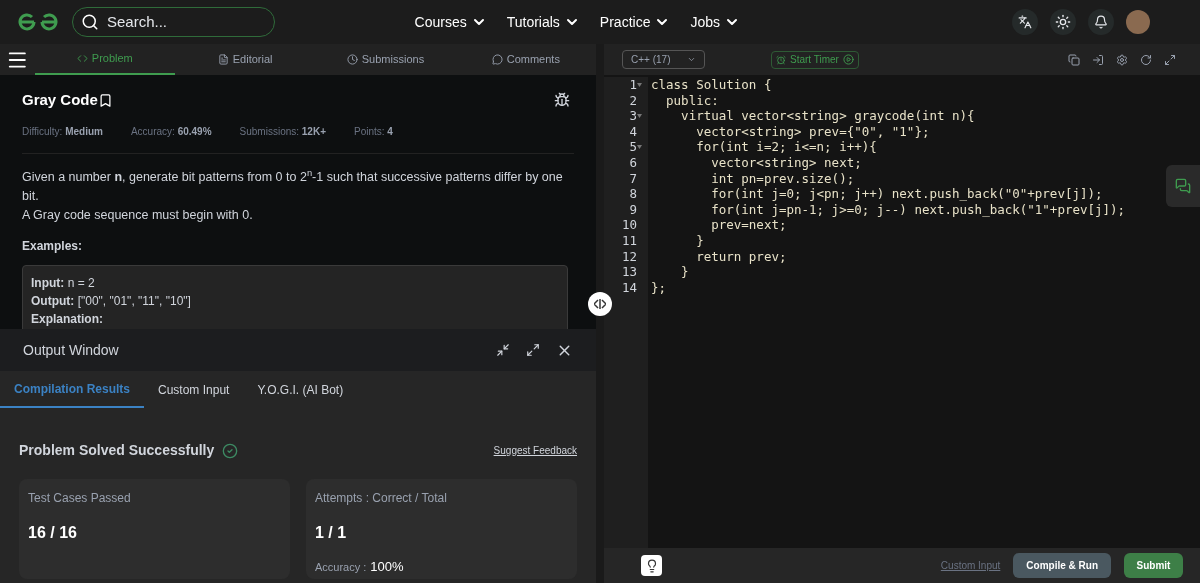 This screenshot has height=583, width=1200. What do you see at coordinates (633, 116) in the screenshot?
I see `line-number: 3` at bounding box center [633, 116].